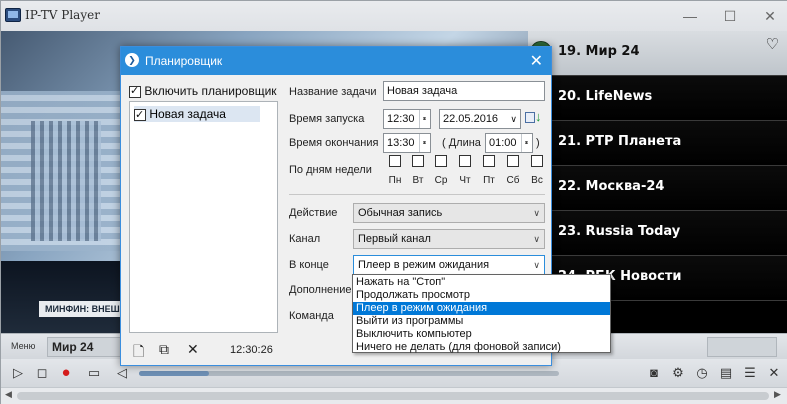 This screenshot has height=404, width=787. I want to click on day-label: Сб, so click(513, 180).